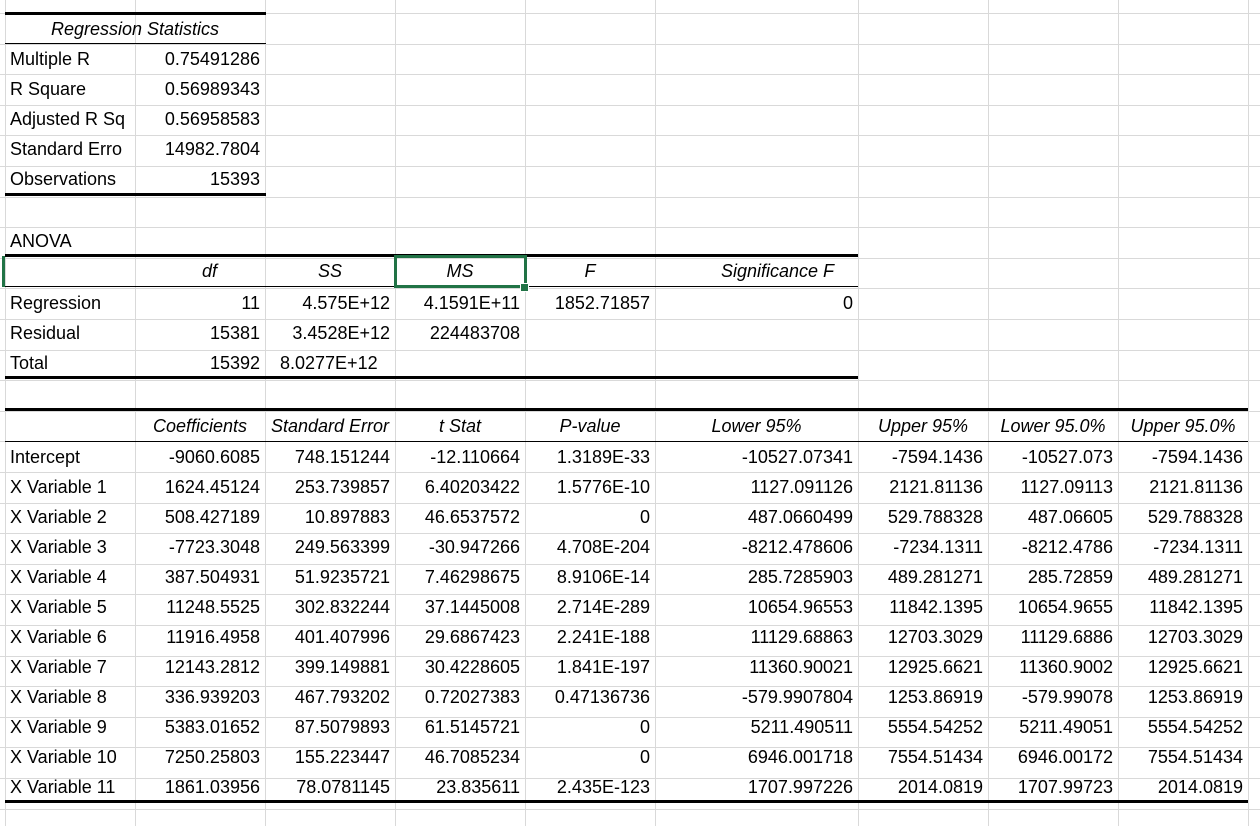 The height and width of the screenshot is (826, 1260). I want to click on anova-header-ss: SS, so click(330, 271).